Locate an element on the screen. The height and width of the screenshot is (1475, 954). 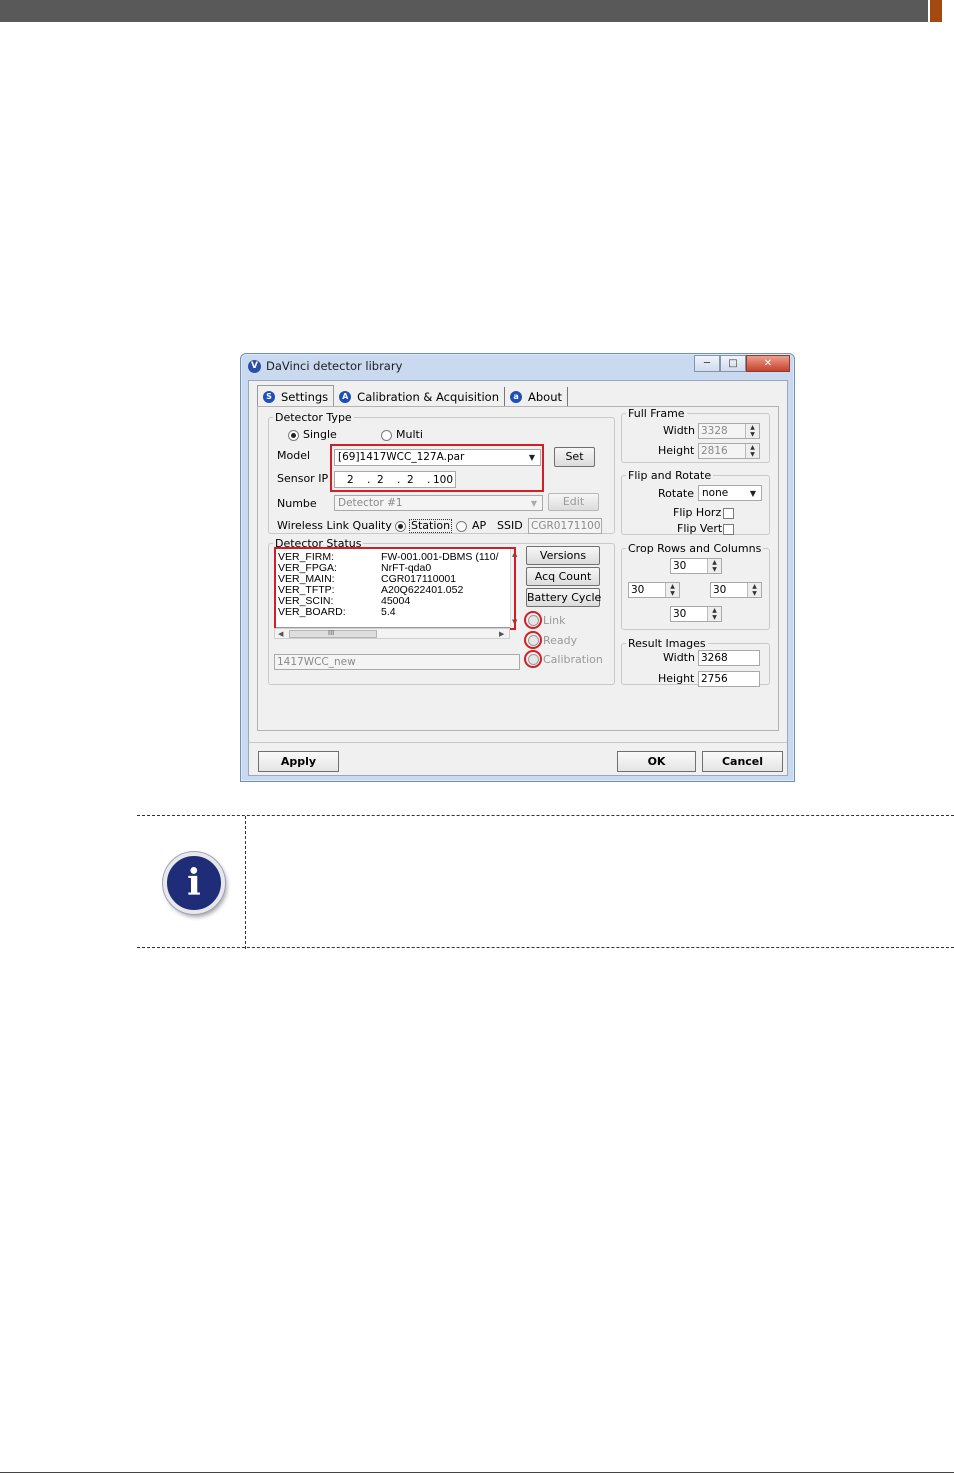
scroll-grip: III is located at coordinates (331, 633).